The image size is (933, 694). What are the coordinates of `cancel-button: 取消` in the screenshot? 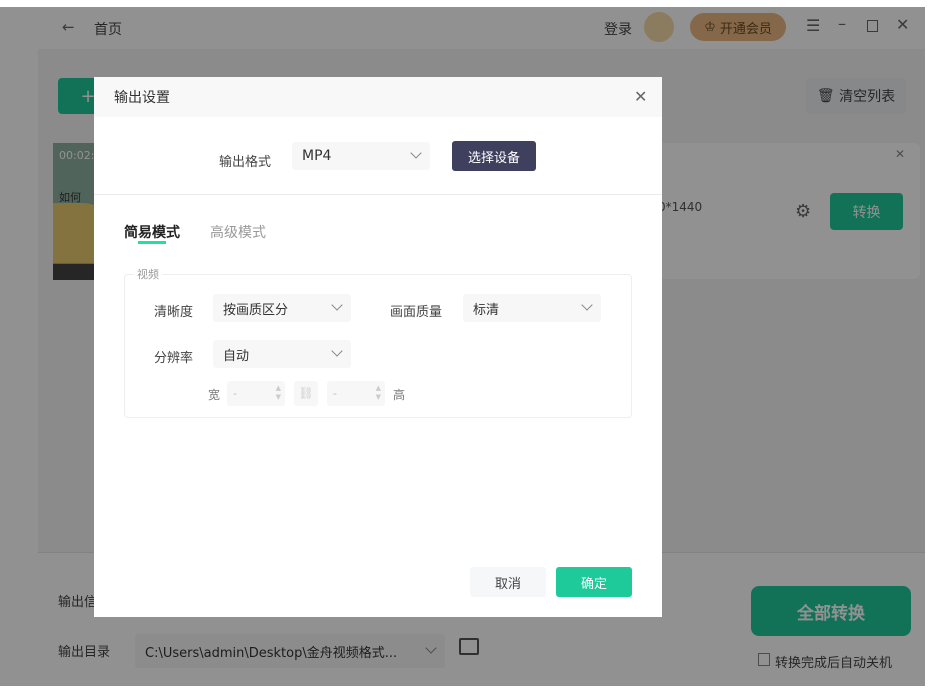 It's located at (508, 582).